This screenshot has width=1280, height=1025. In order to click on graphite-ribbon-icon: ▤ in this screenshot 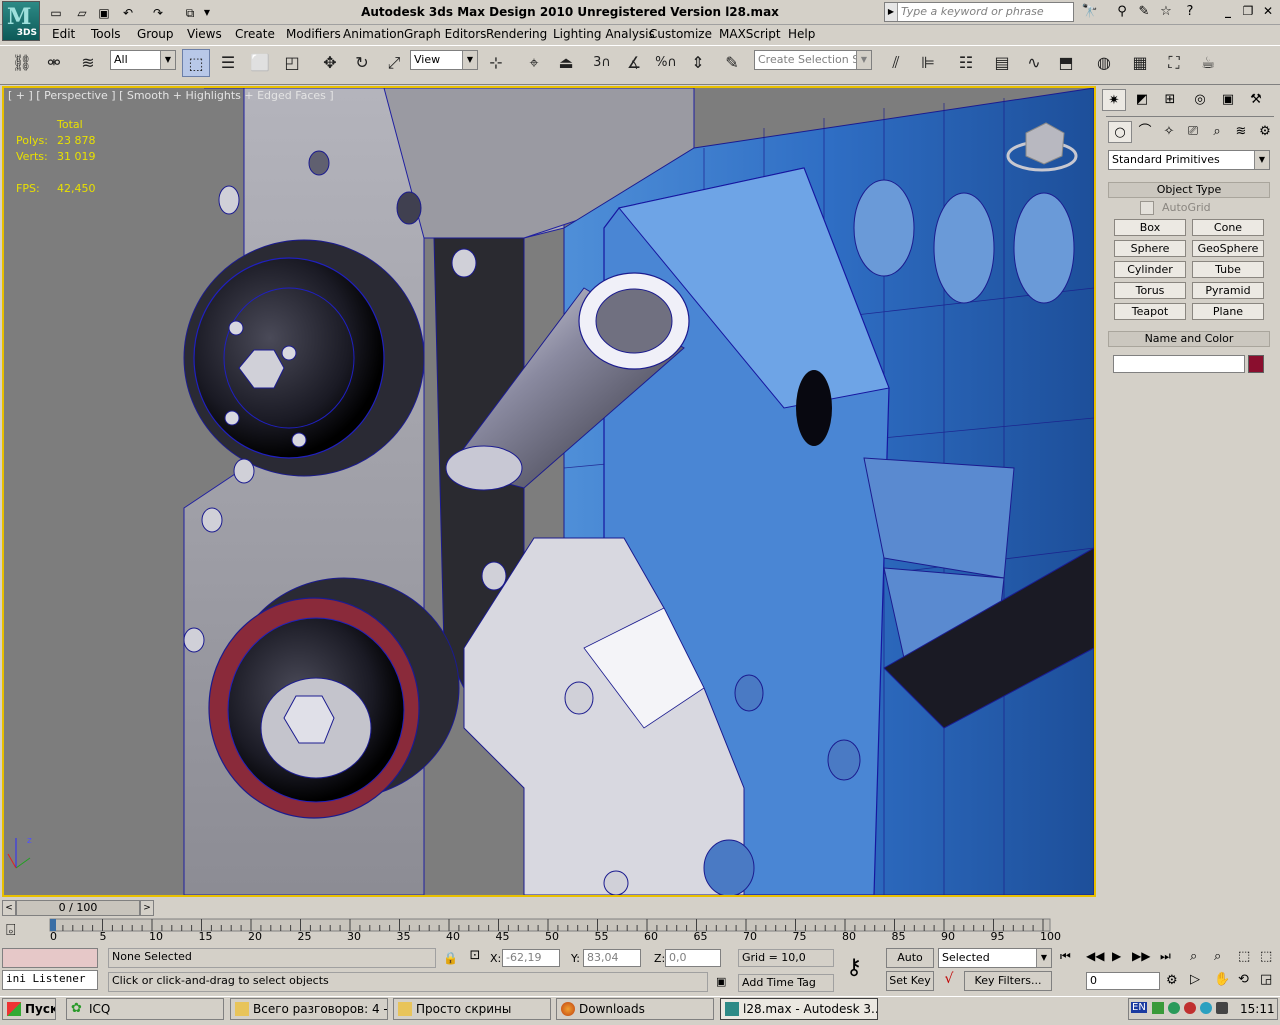, I will do `click(1002, 63)`.